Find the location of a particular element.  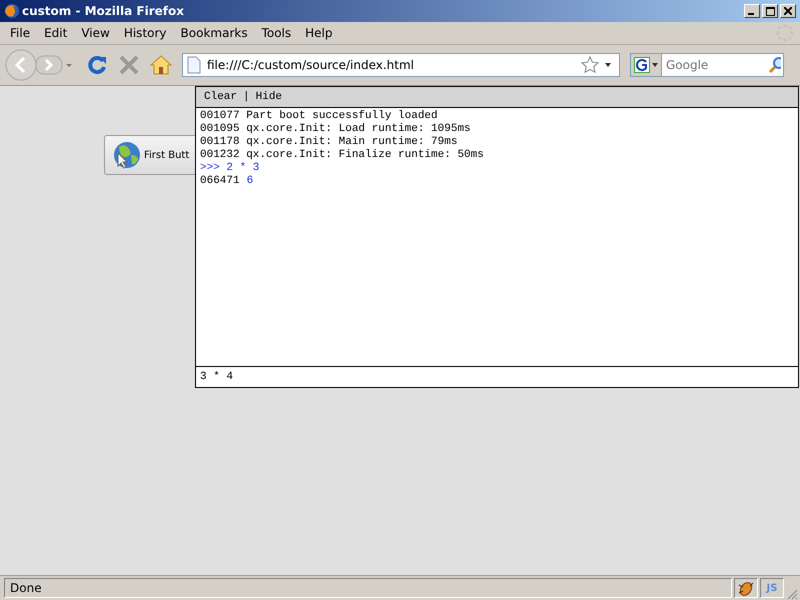

console-action-link: Clear is located at coordinates (221, 97).